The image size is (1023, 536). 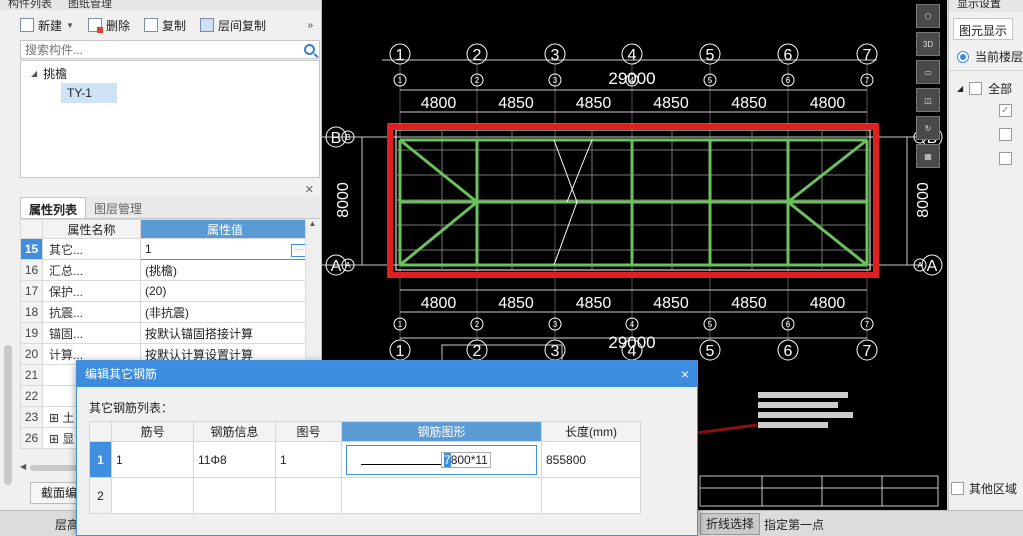 I want to click on radio-selected-icon, so click(x=963, y=56).